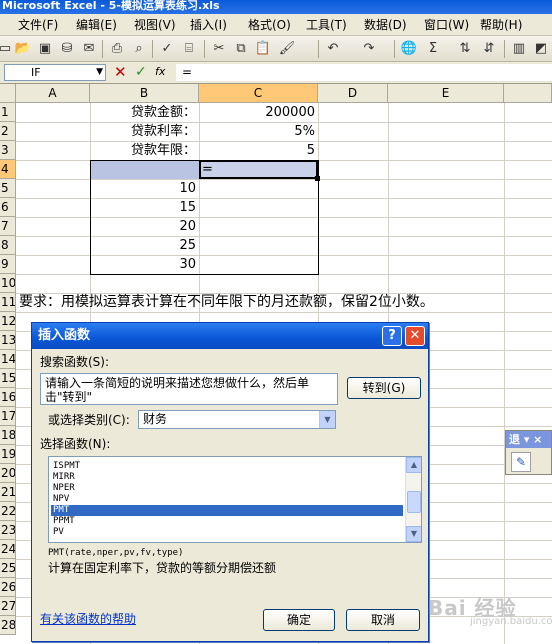  What do you see at coordinates (227, 499) in the screenshot?
I see `list-item: NPV` at bounding box center [227, 499].